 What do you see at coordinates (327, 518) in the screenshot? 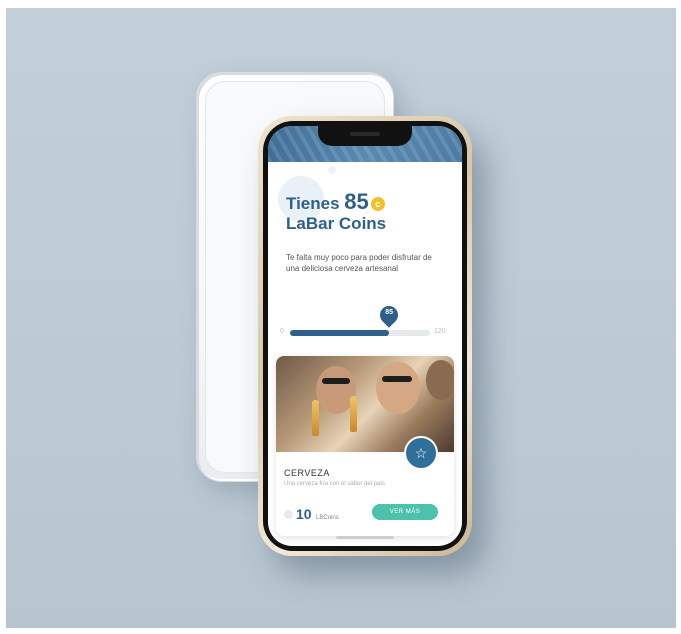
I see `price-unit: LBCoins` at bounding box center [327, 518].